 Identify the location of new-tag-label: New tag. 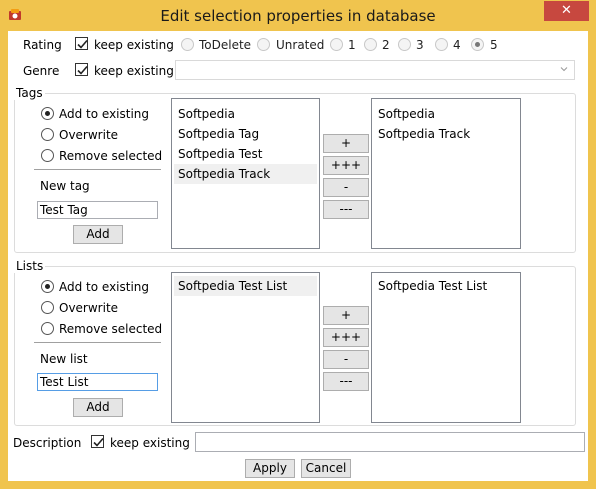
(65, 186).